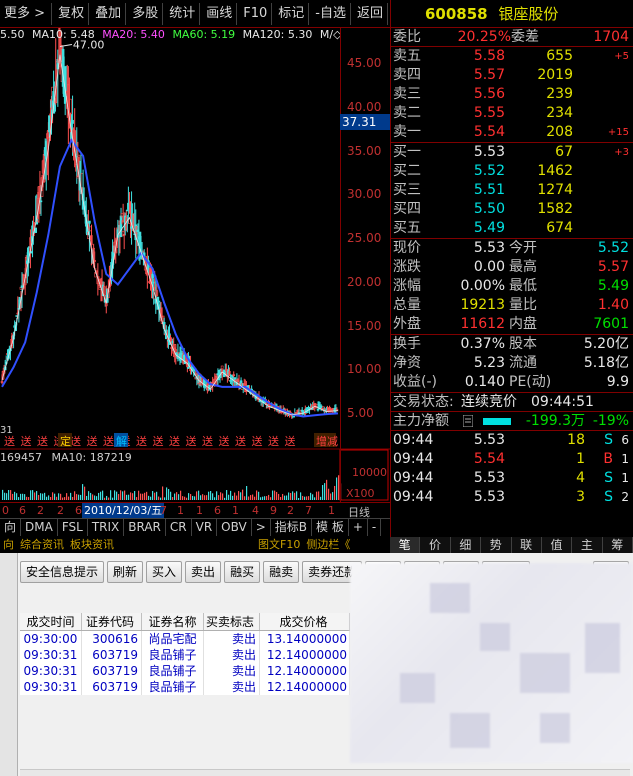 The image size is (633, 776). What do you see at coordinates (220, 13) in the screenshot?
I see `toolbar-button: 画线` at bounding box center [220, 13].